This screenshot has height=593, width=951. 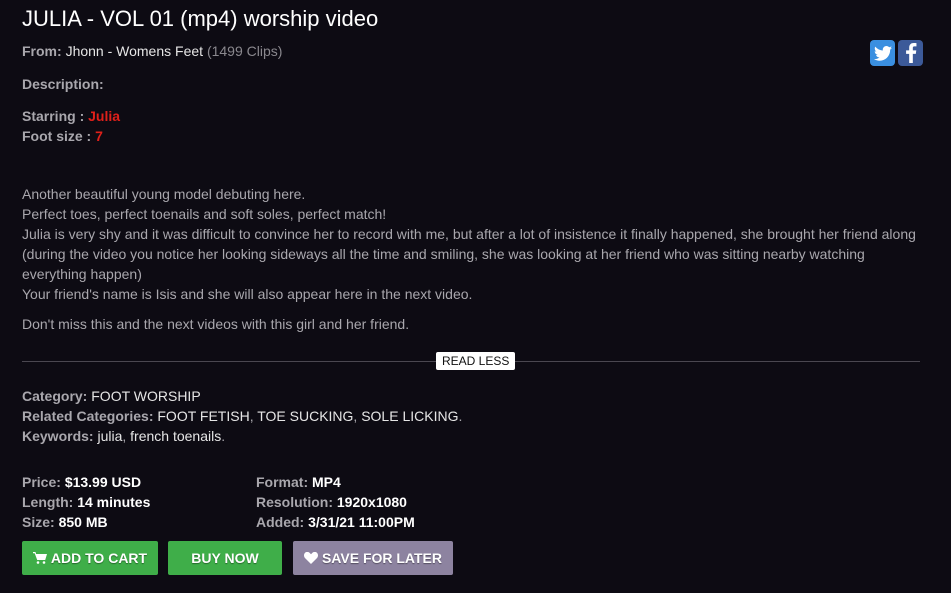 I want to click on starring-value: Julia, so click(x=104, y=116).